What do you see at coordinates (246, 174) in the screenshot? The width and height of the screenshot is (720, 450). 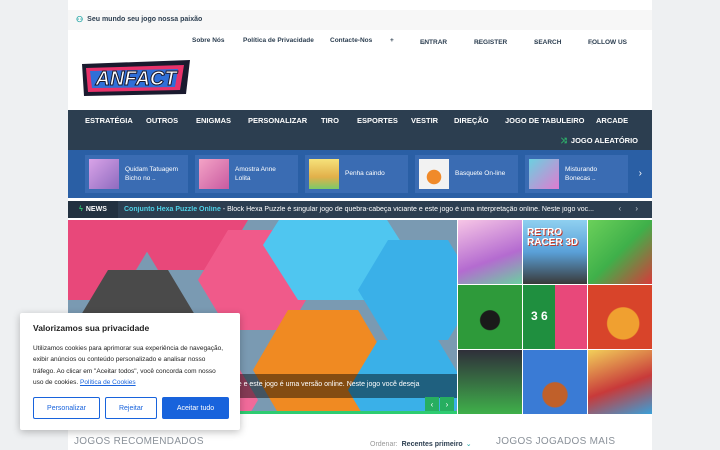 I see `carousel-card: Amostra Anne Lolita` at bounding box center [246, 174].